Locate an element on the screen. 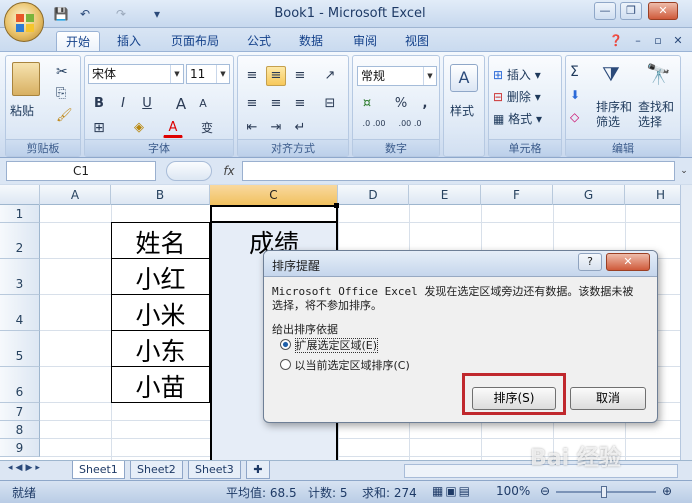  dialog-help-icon: ? is located at coordinates (590, 262).